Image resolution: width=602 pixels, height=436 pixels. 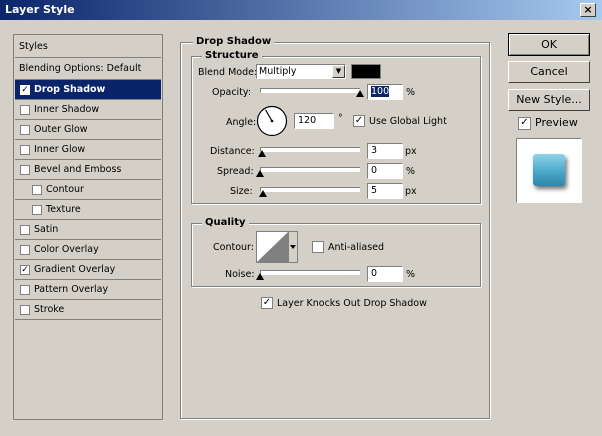 What do you see at coordinates (88, 230) in the screenshot?
I see `style-item-satin: Satin` at bounding box center [88, 230].